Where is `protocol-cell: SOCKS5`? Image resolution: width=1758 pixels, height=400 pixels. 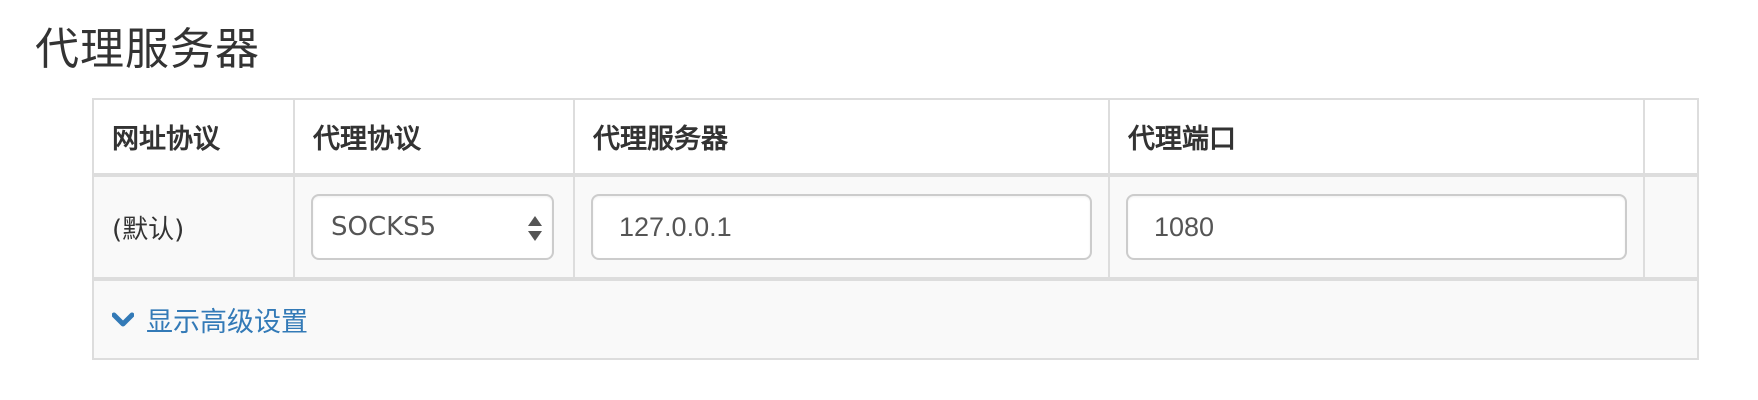
protocol-cell: SOCKS5 is located at coordinates (434, 227).